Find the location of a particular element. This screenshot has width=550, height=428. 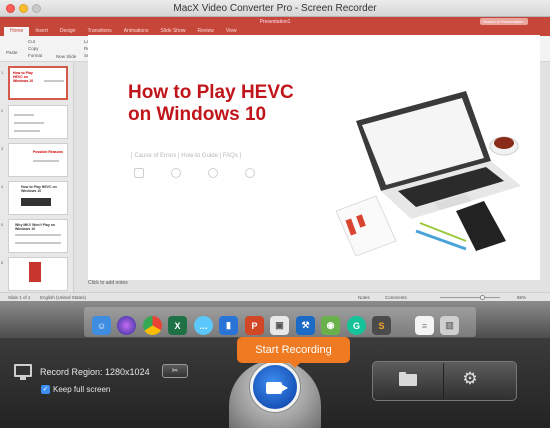

globe-icon is located at coordinates (213, 173).